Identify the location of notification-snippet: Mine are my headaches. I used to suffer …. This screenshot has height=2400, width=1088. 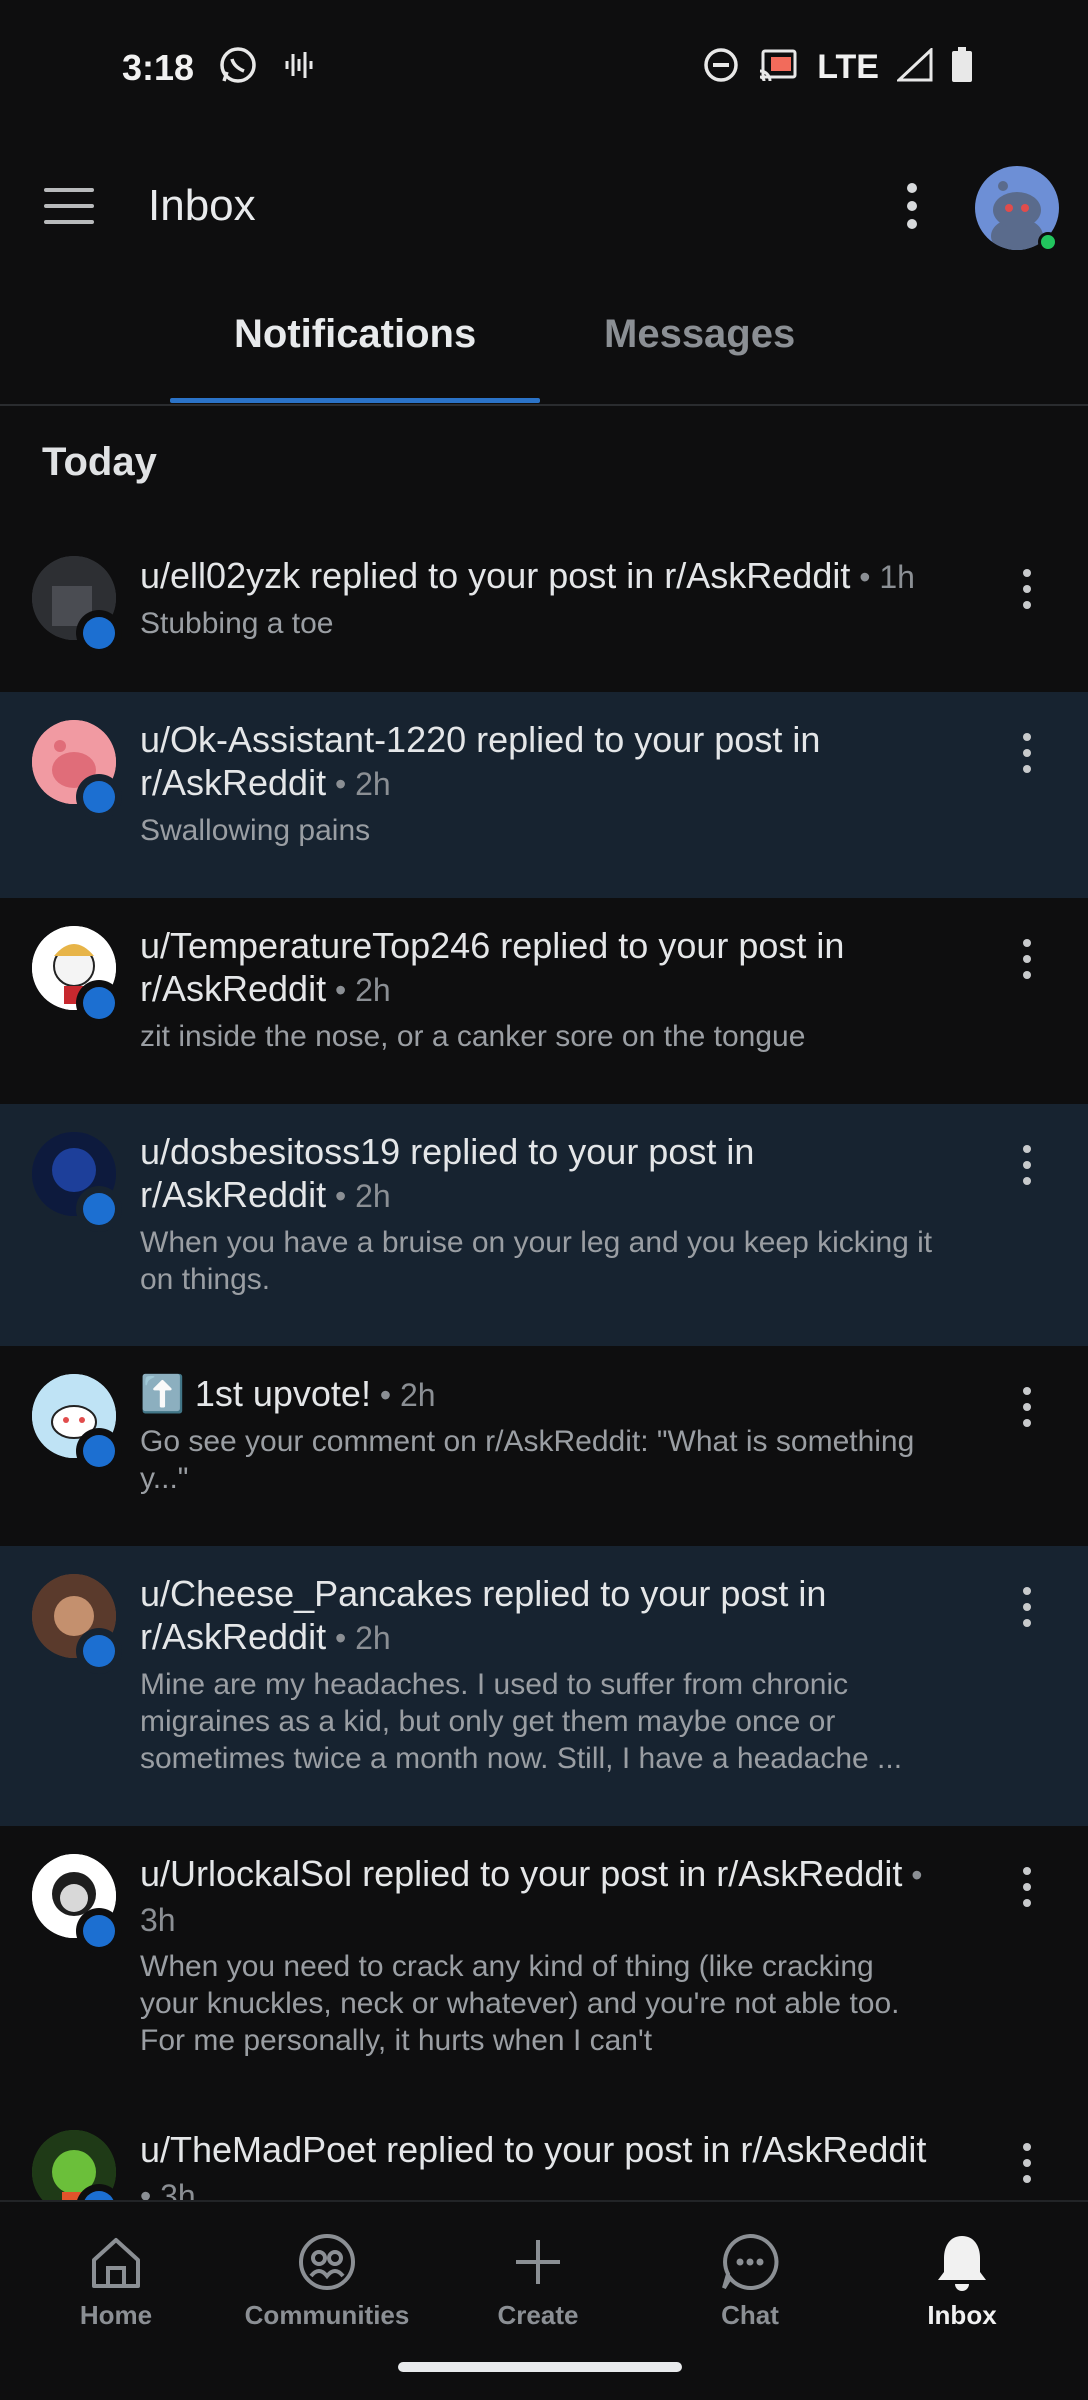
(521, 1721).